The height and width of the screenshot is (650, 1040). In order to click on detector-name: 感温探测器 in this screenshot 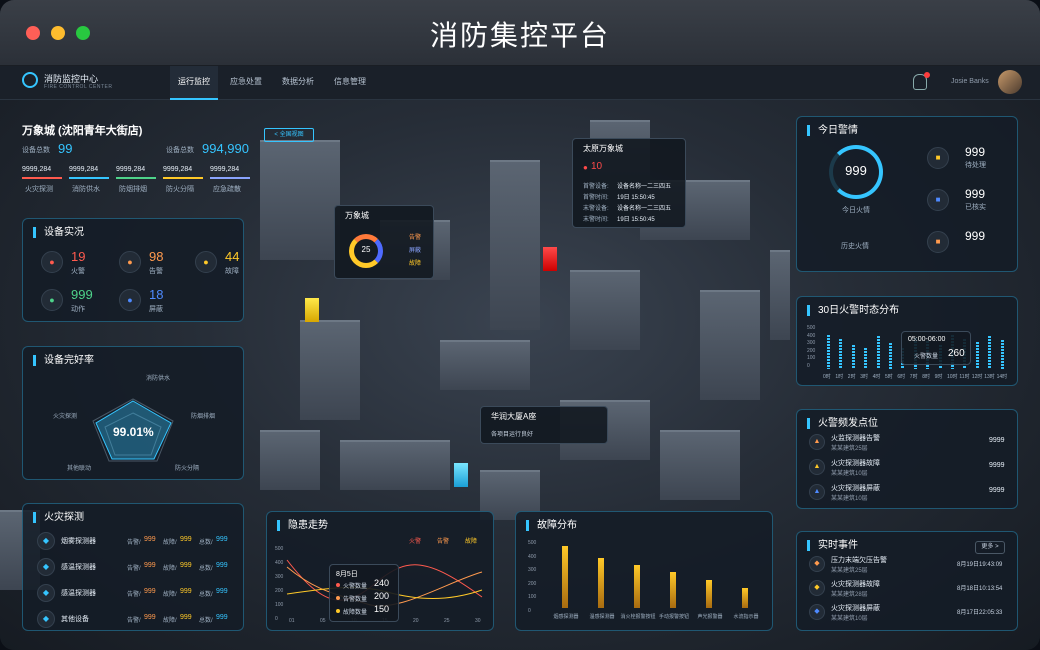, I will do `click(78, 593)`.